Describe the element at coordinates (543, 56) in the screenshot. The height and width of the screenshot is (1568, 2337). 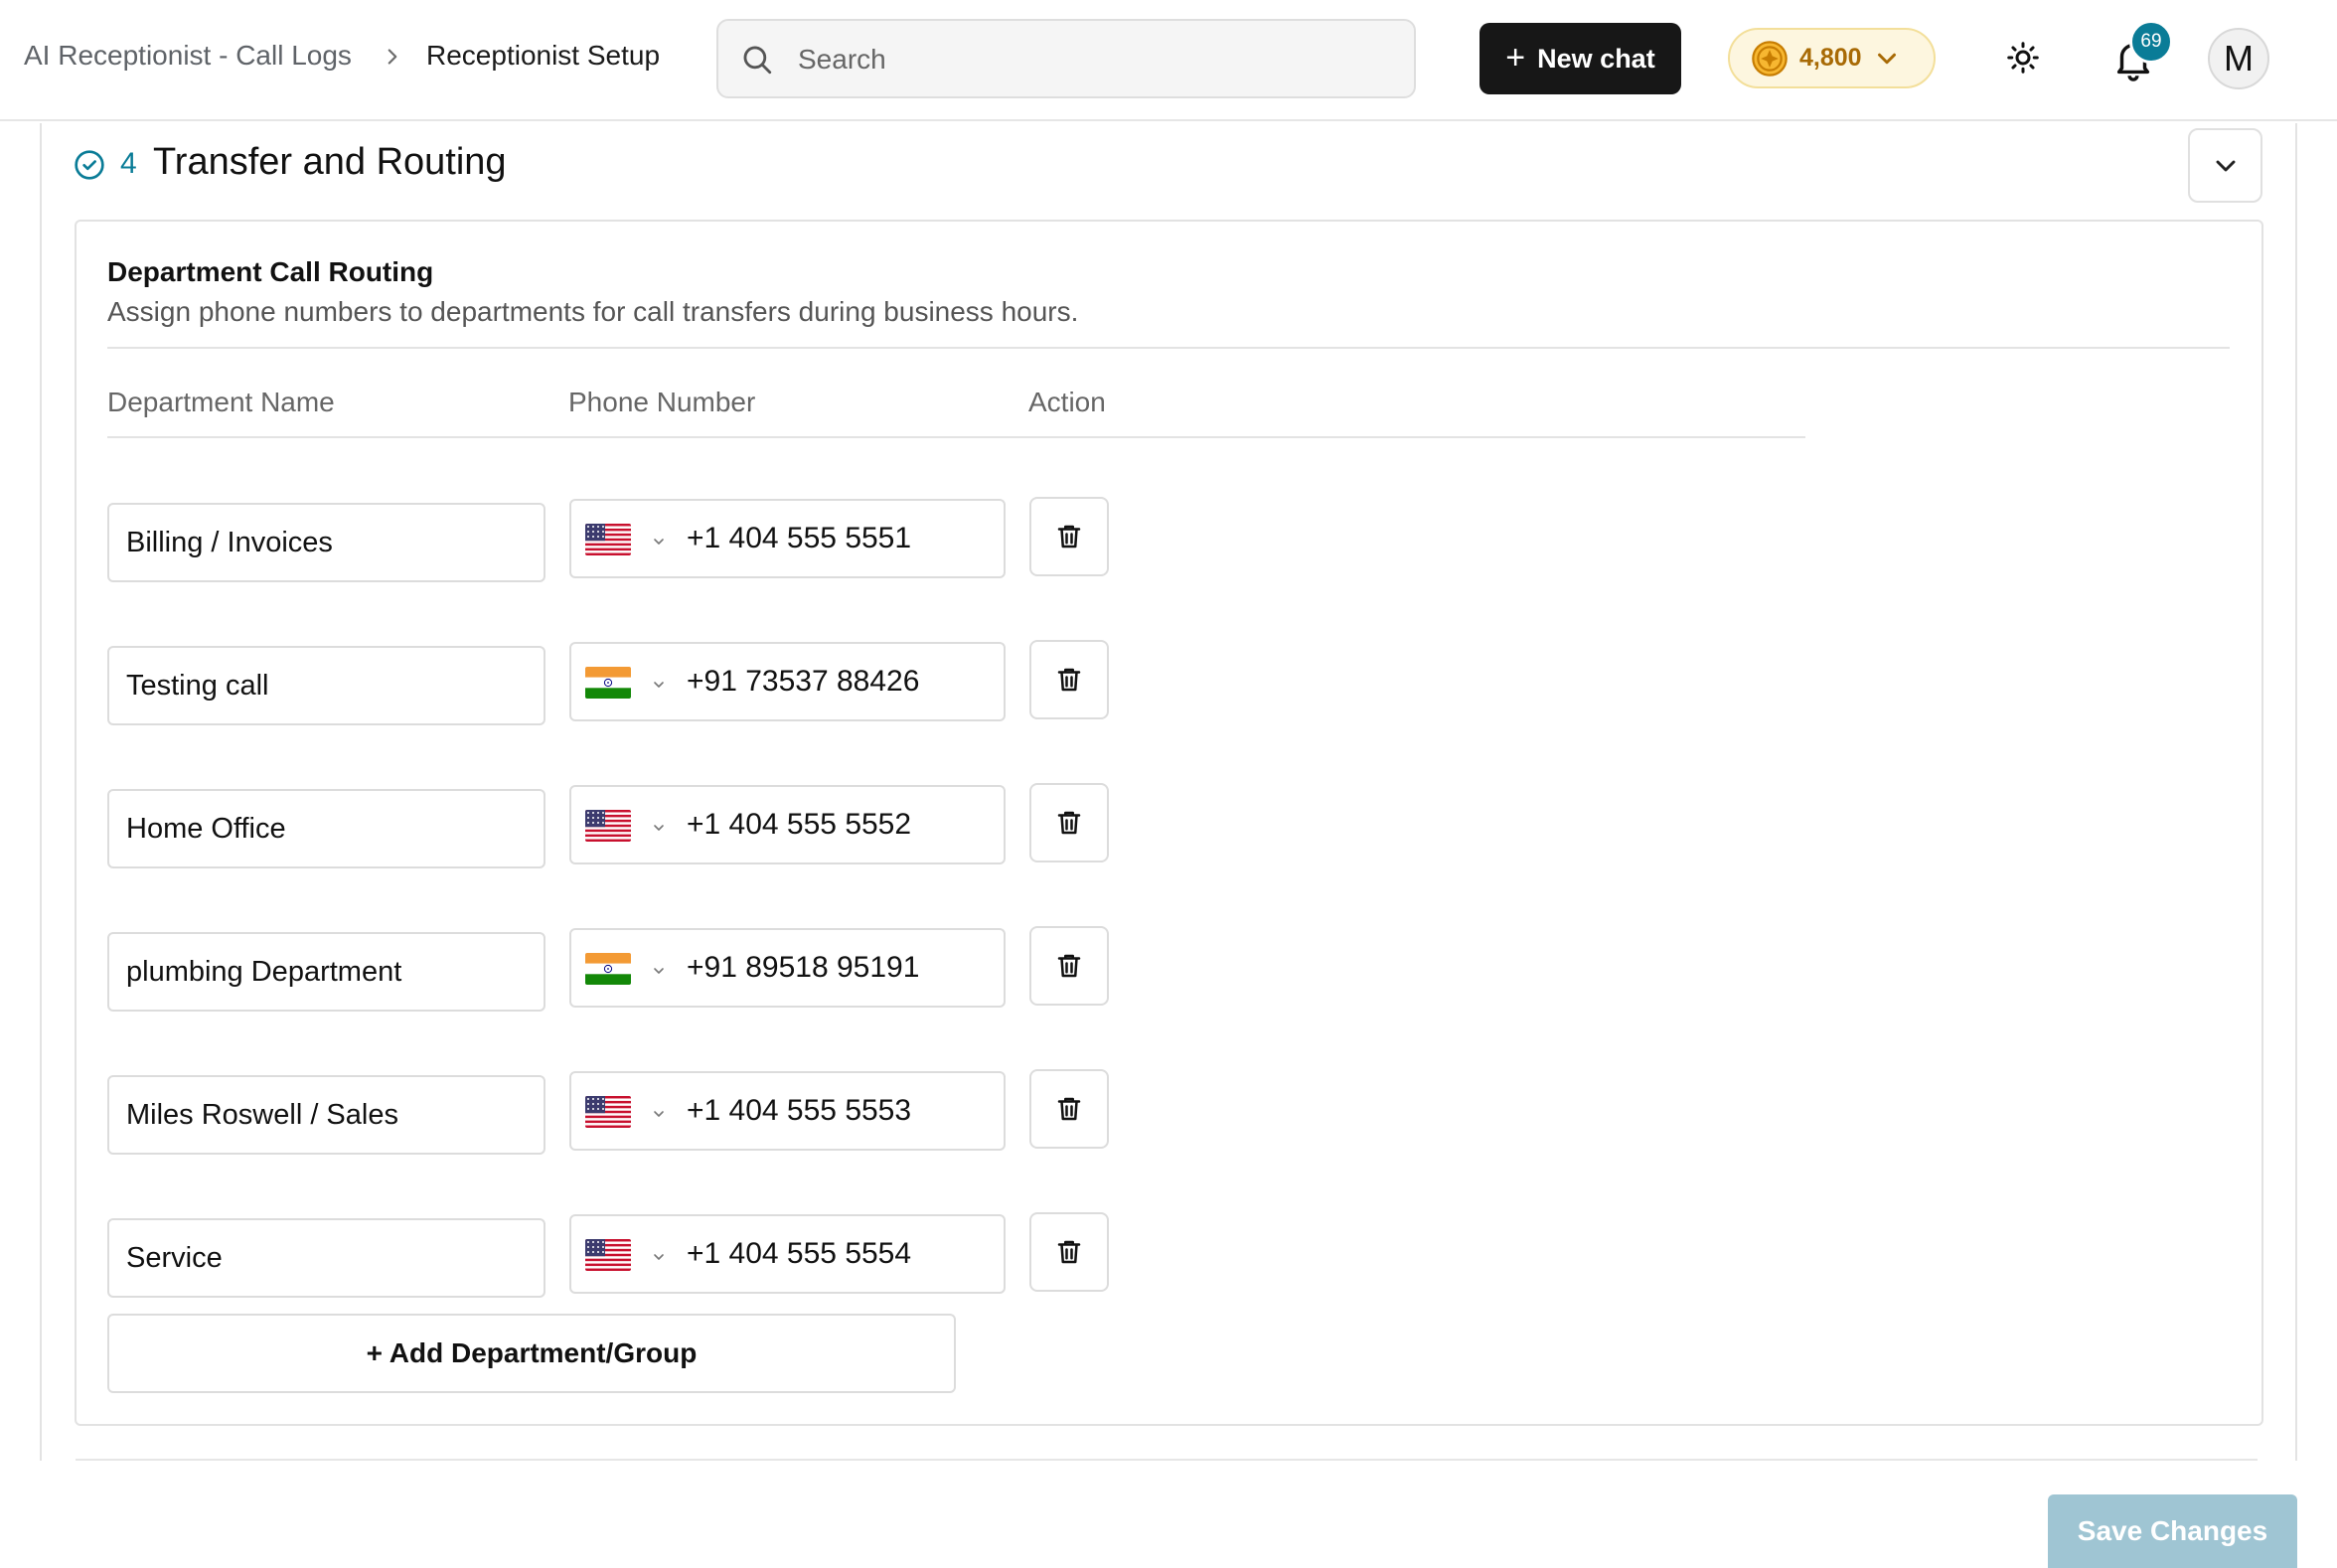
I see `breadcrumb-receptionist-setup: Receptionist Setup` at that location.